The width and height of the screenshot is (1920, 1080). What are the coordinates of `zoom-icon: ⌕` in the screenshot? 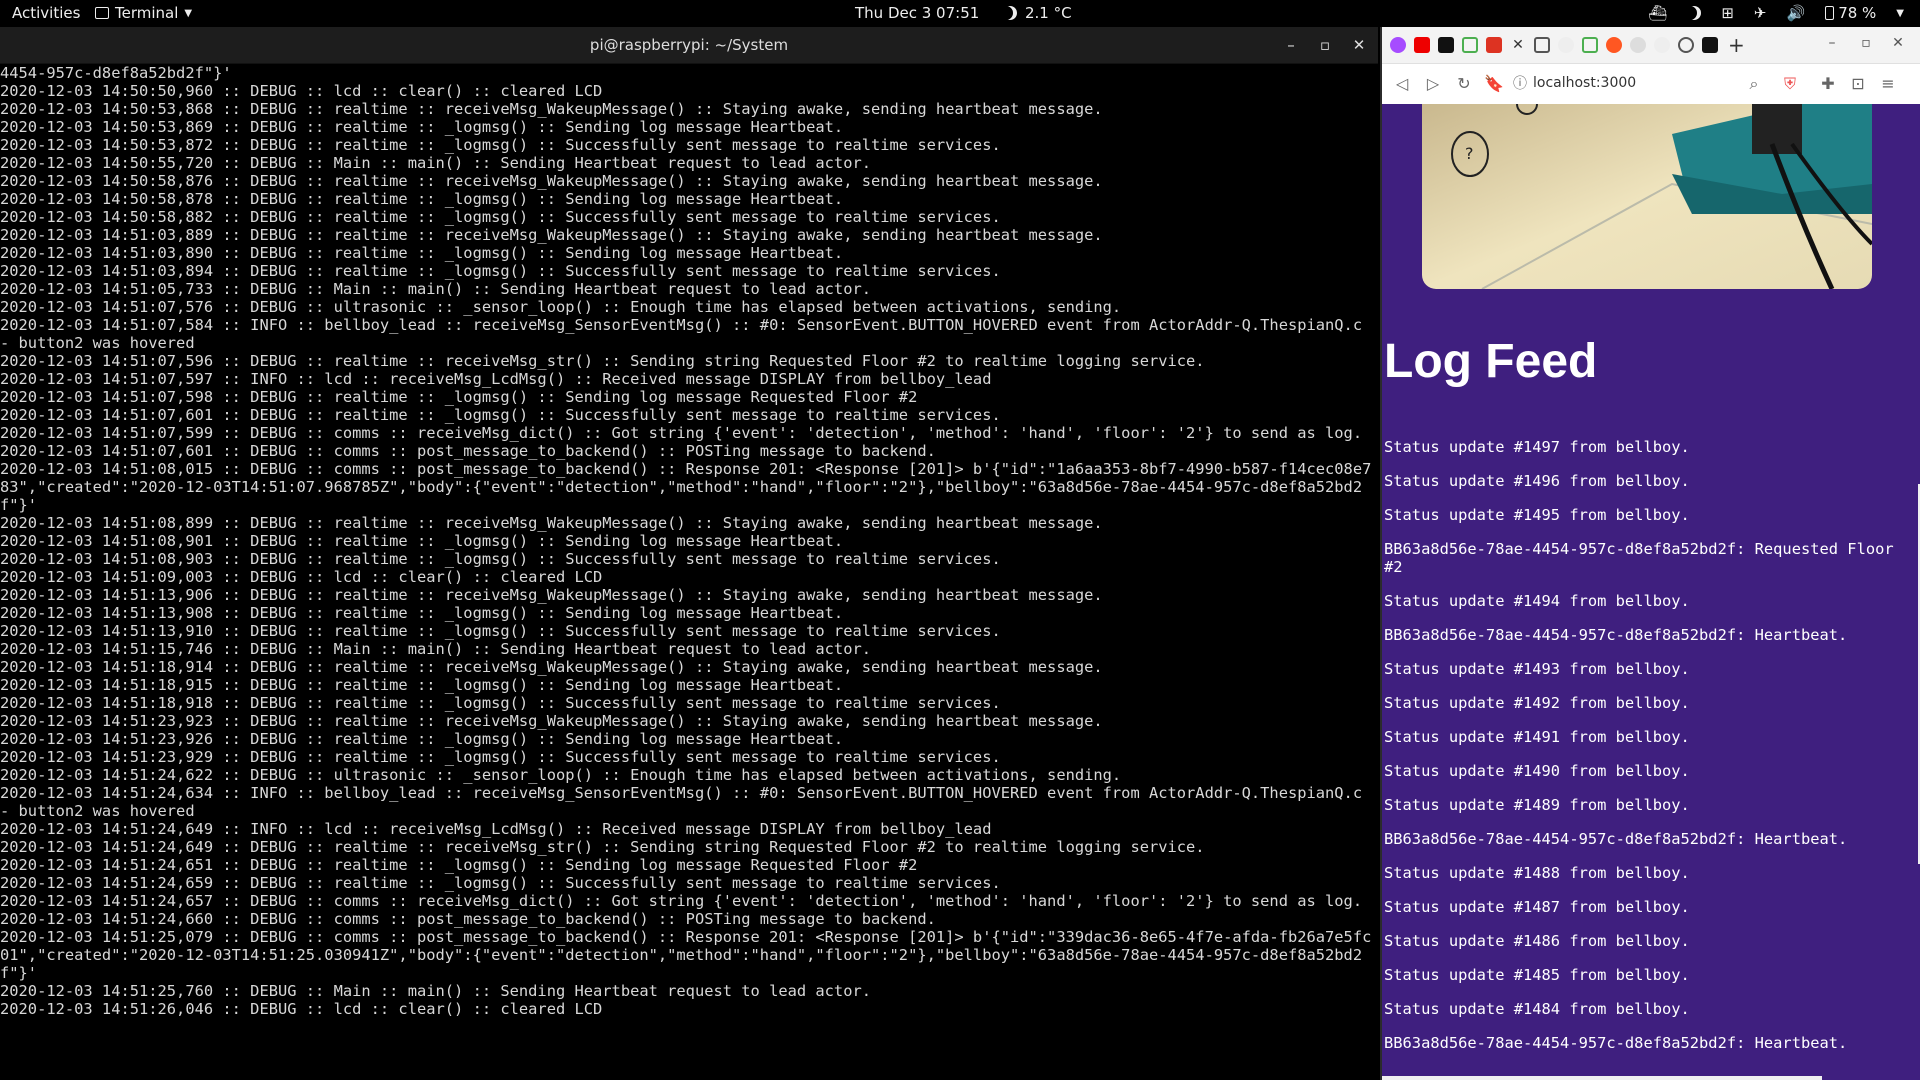 It's located at (1754, 84).